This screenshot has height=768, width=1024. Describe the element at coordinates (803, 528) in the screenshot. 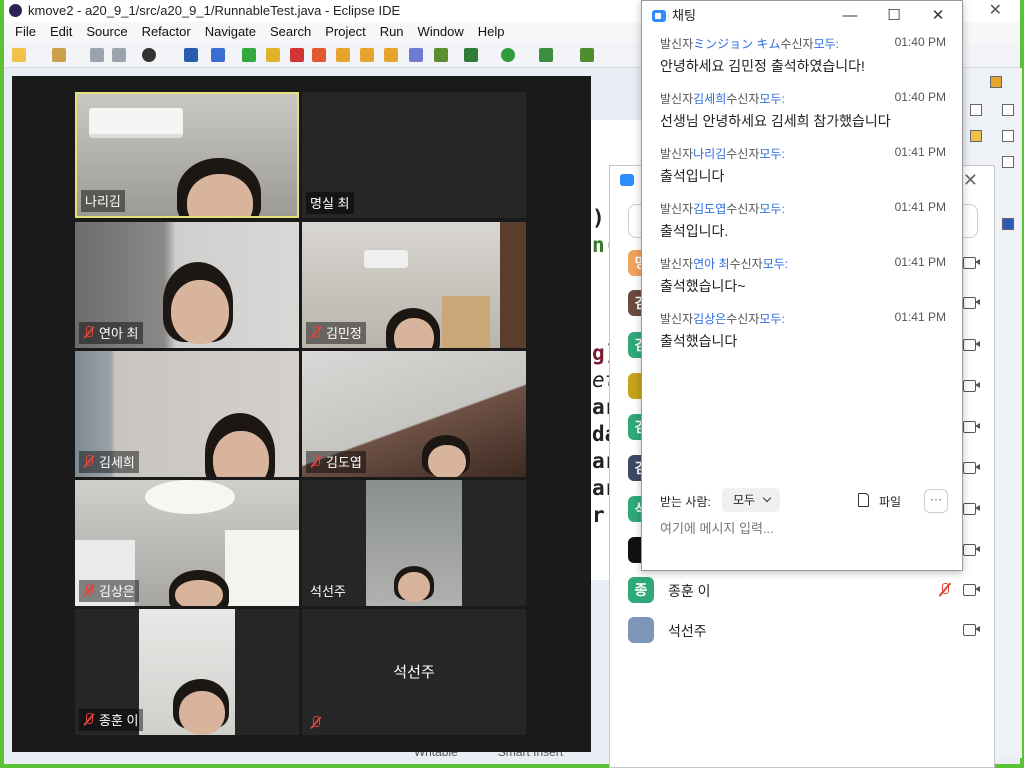

I see `chat-message-input` at that location.